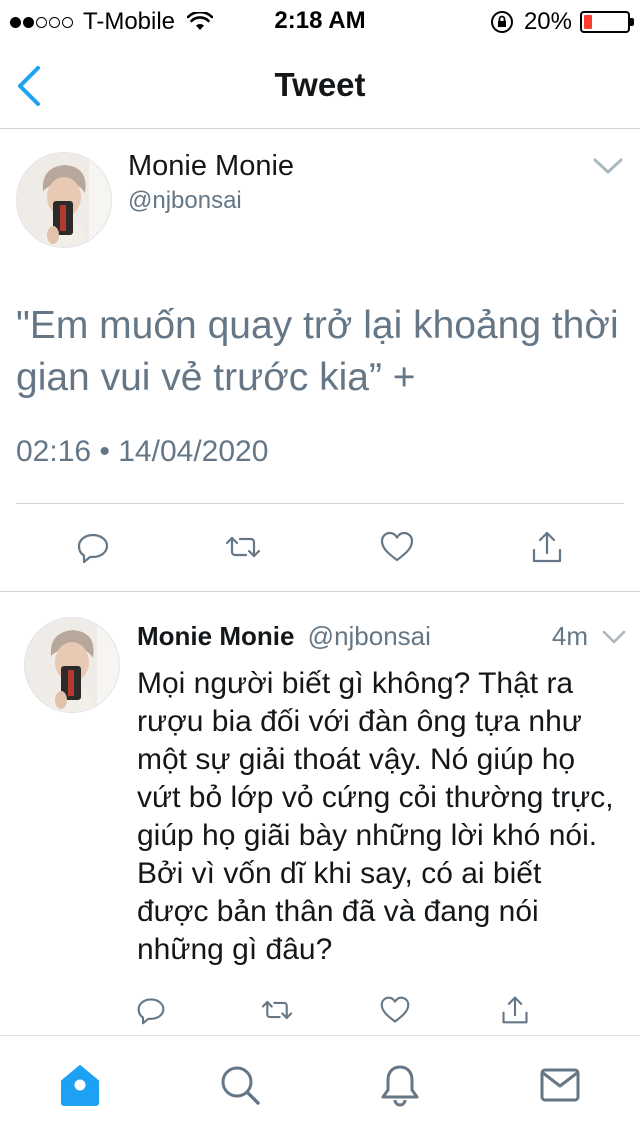  I want to click on page-title: Tweet, so click(320, 84).